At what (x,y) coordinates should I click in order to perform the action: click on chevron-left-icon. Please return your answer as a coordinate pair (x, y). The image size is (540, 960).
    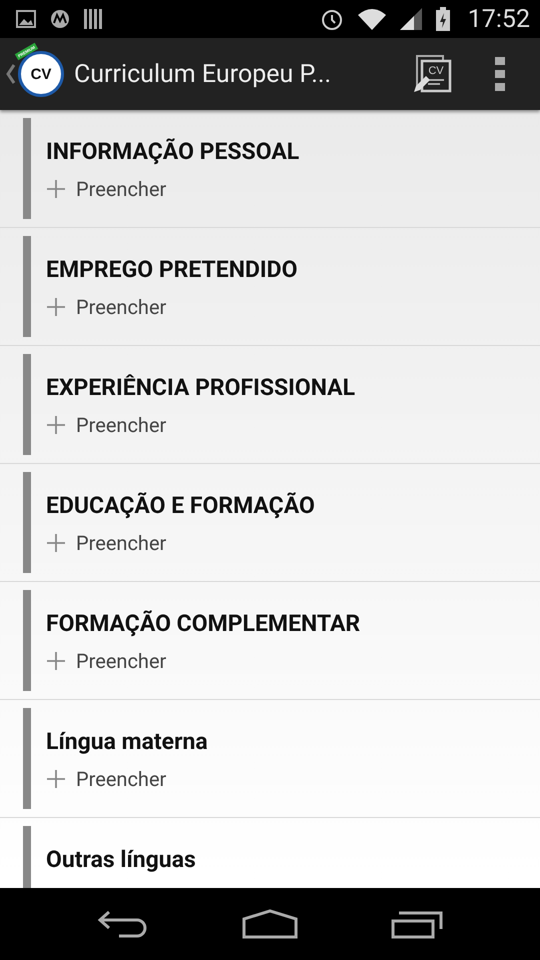
    Looking at the image, I should click on (11, 74).